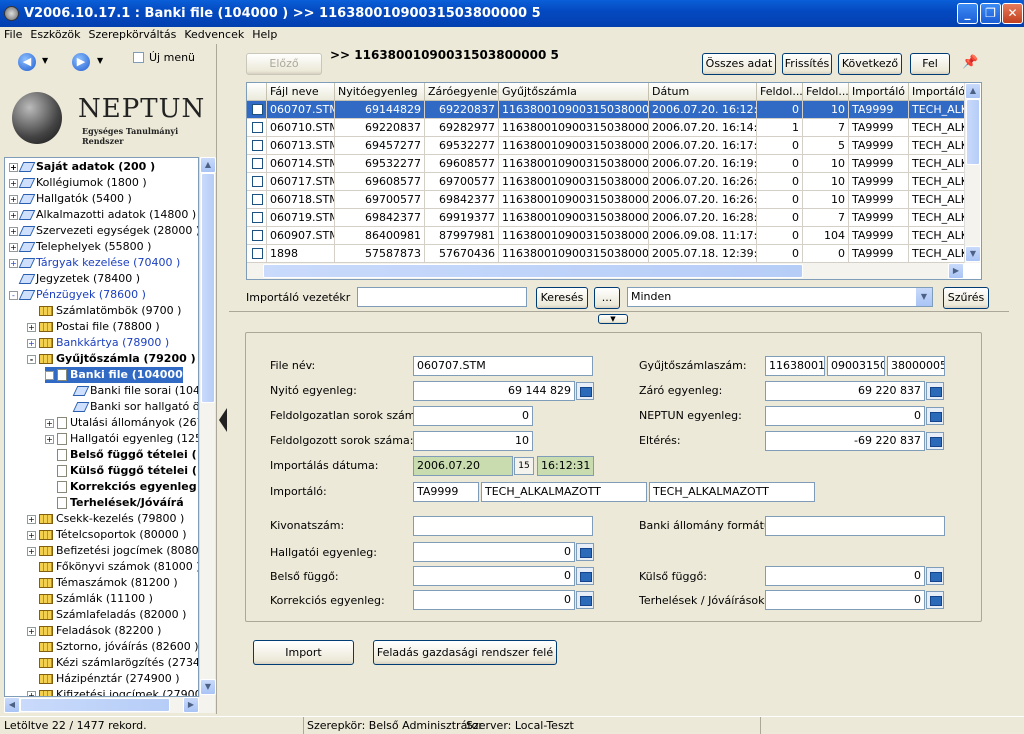 The height and width of the screenshot is (734, 1024). What do you see at coordinates (93, 327) in the screenshot?
I see `tree-item: + Postai file (78800 )` at bounding box center [93, 327].